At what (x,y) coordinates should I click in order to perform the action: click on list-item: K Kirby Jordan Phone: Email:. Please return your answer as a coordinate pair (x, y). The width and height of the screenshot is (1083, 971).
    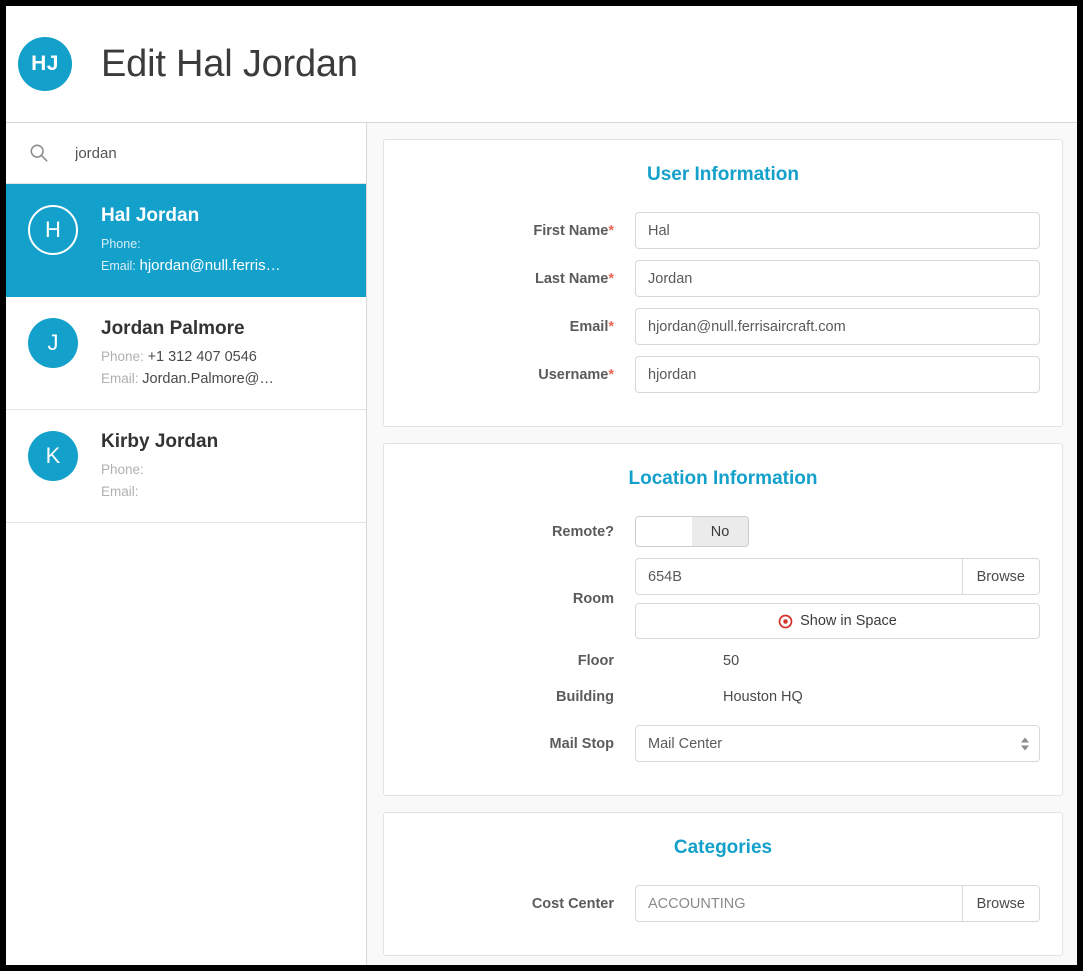
    Looking at the image, I should click on (186, 466).